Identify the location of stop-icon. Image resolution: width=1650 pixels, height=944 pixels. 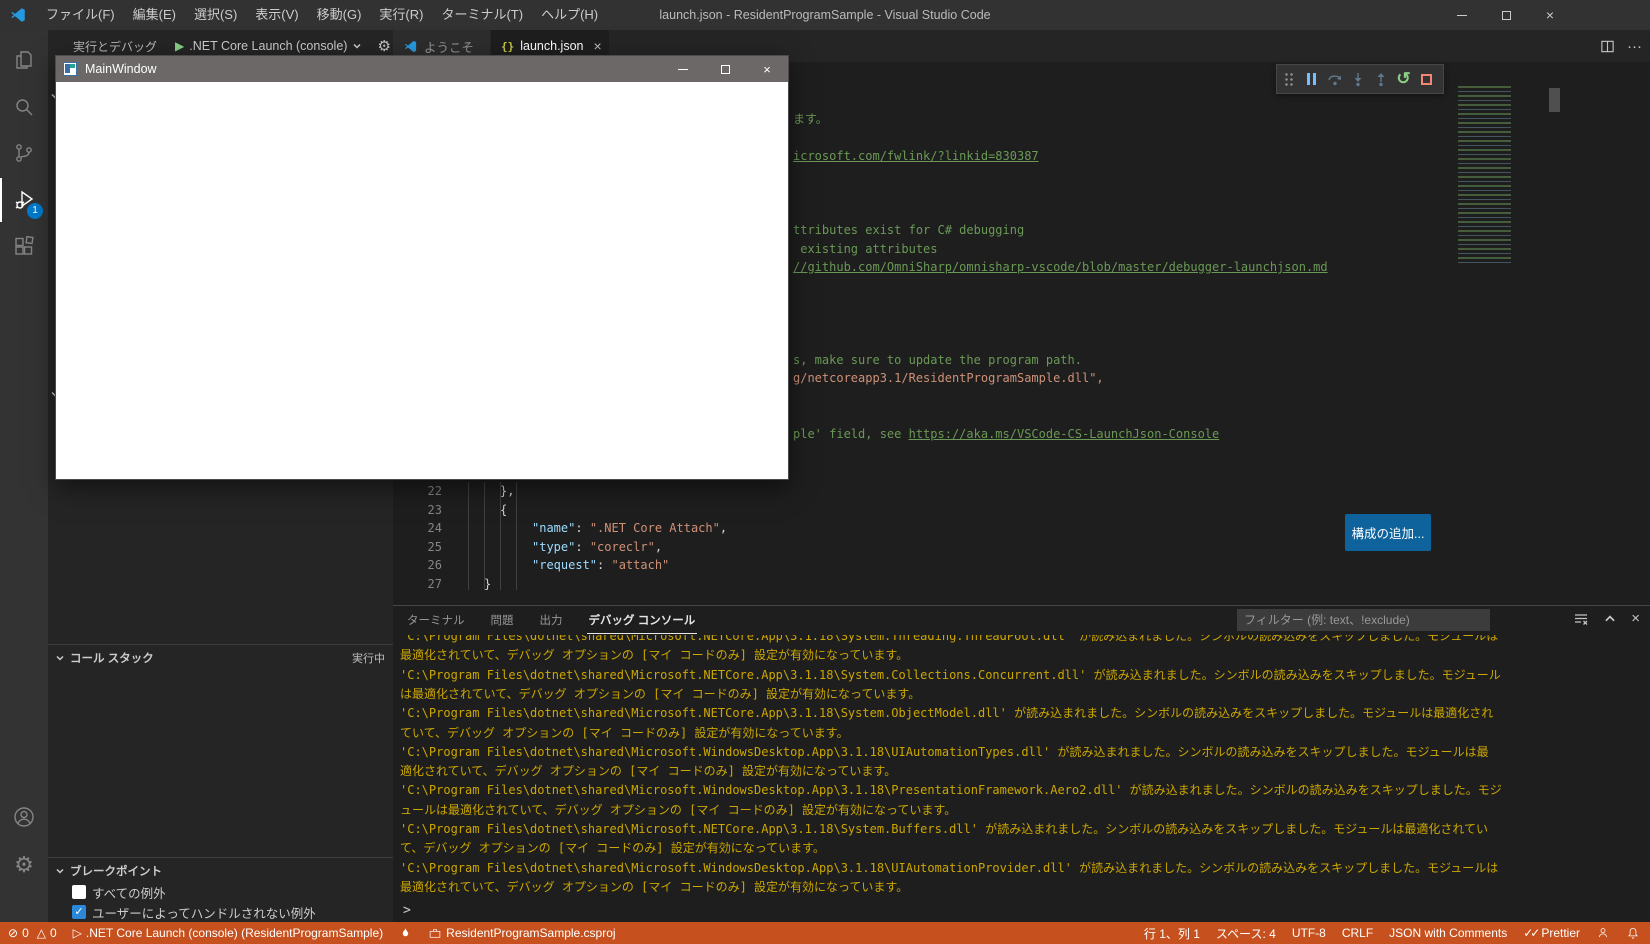
(1426, 79).